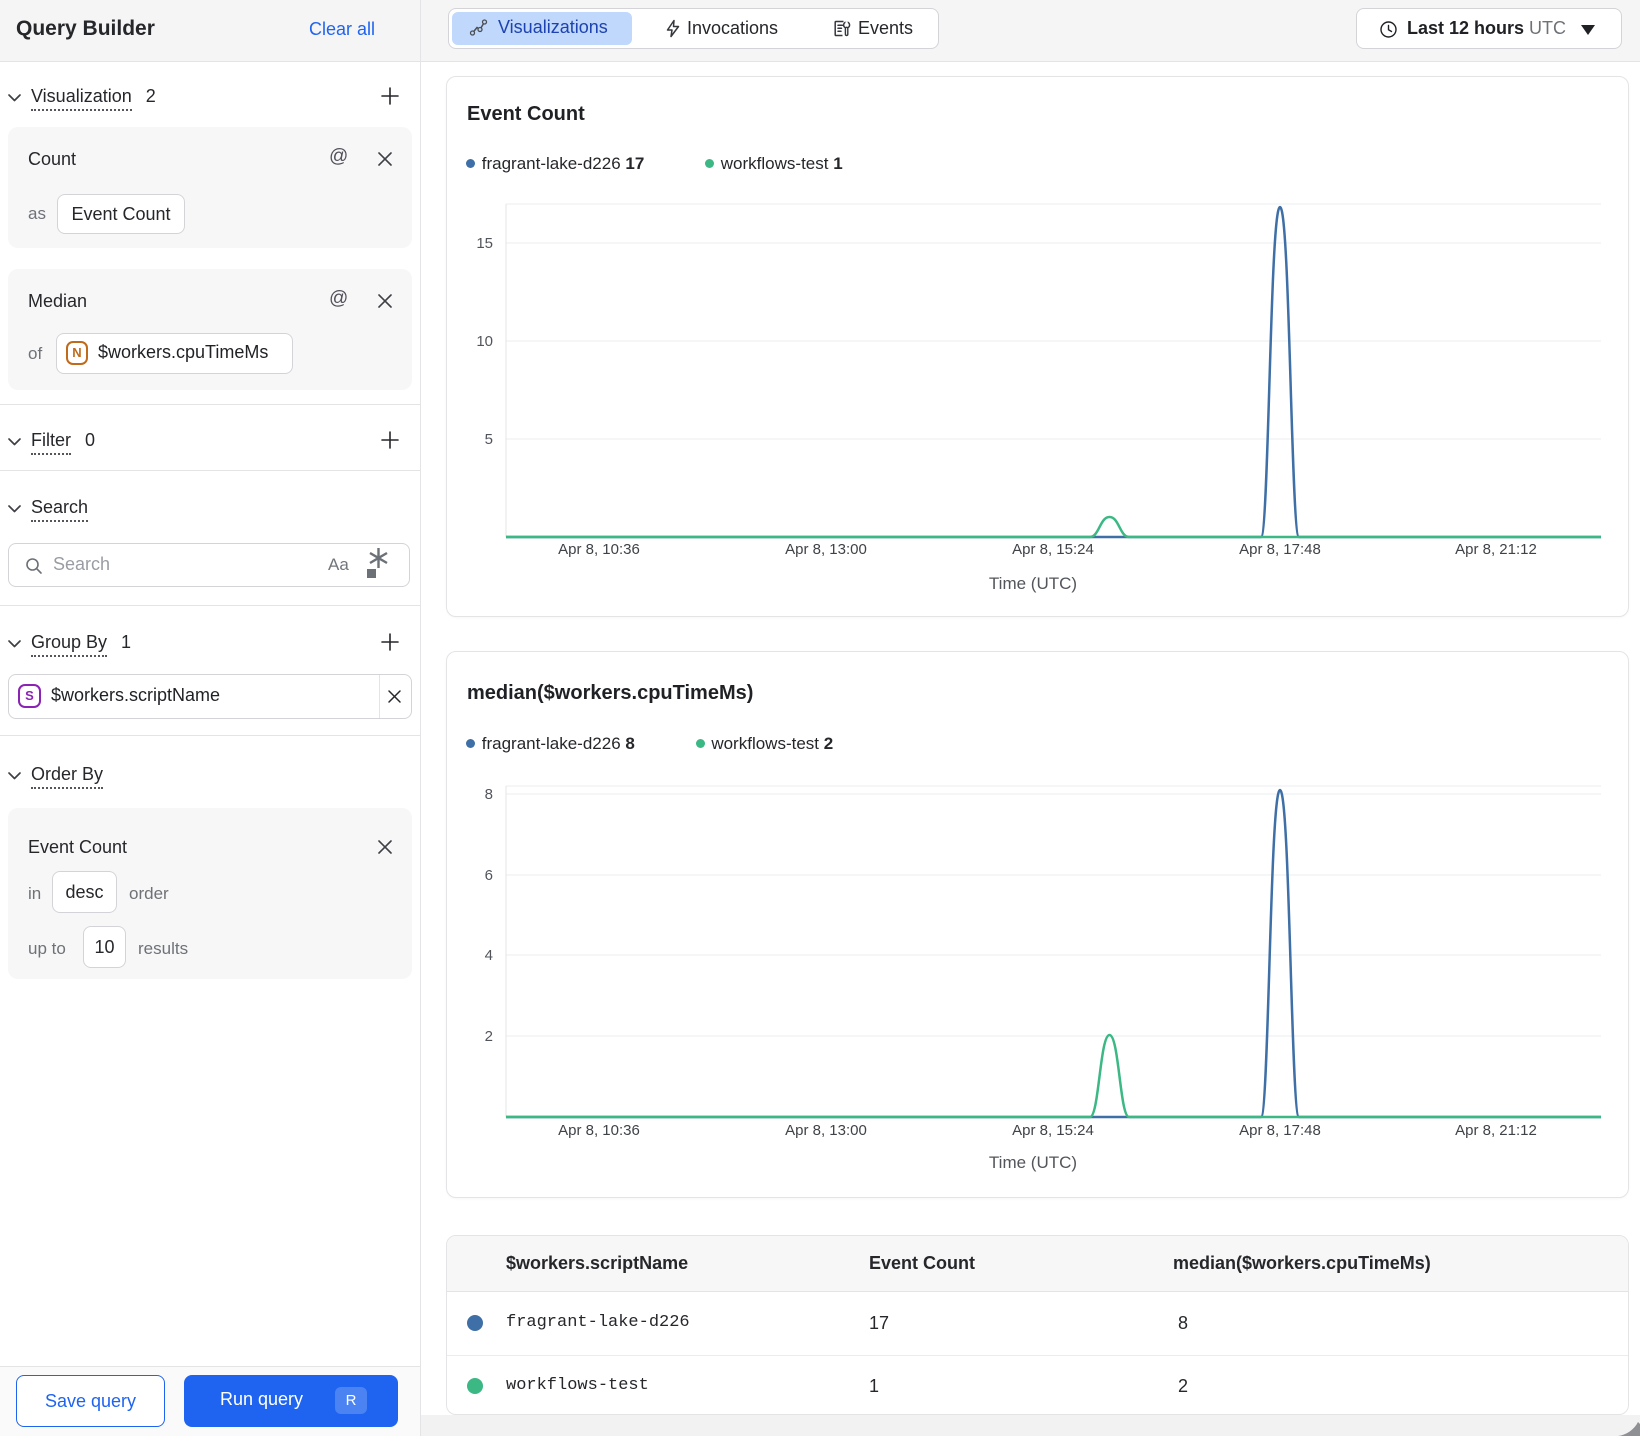  What do you see at coordinates (484, 341) in the screenshot?
I see `svg-text: 10` at bounding box center [484, 341].